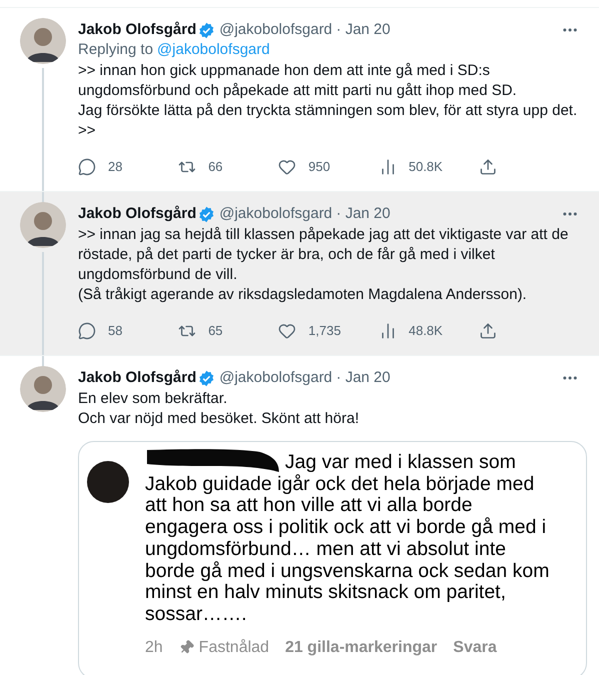  I want to click on comment-text-line: att hon sa att hon ville att vi alla borde, so click(308, 506).